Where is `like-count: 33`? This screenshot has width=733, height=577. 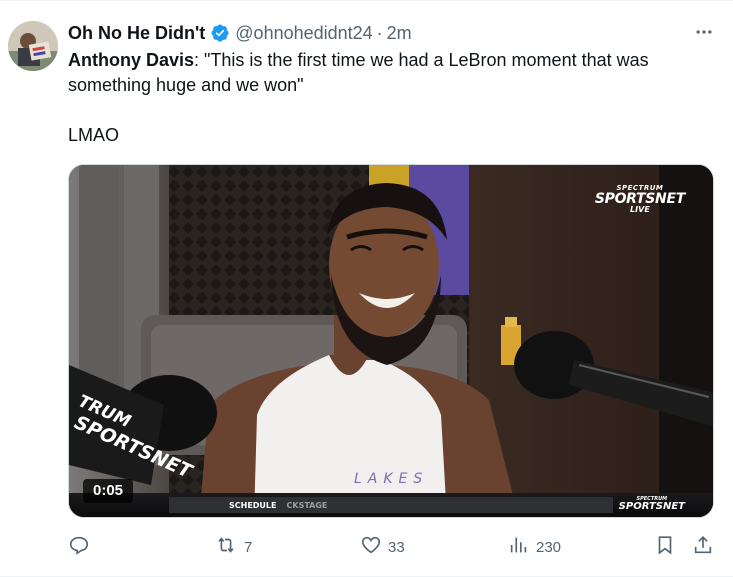 like-count: 33 is located at coordinates (396, 547).